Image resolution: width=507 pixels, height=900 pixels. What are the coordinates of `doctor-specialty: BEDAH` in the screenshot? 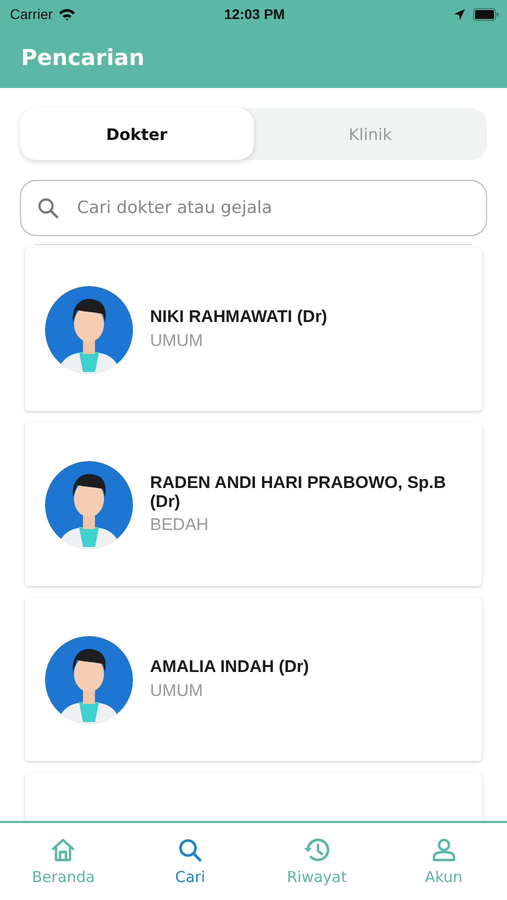 It's located at (180, 525).